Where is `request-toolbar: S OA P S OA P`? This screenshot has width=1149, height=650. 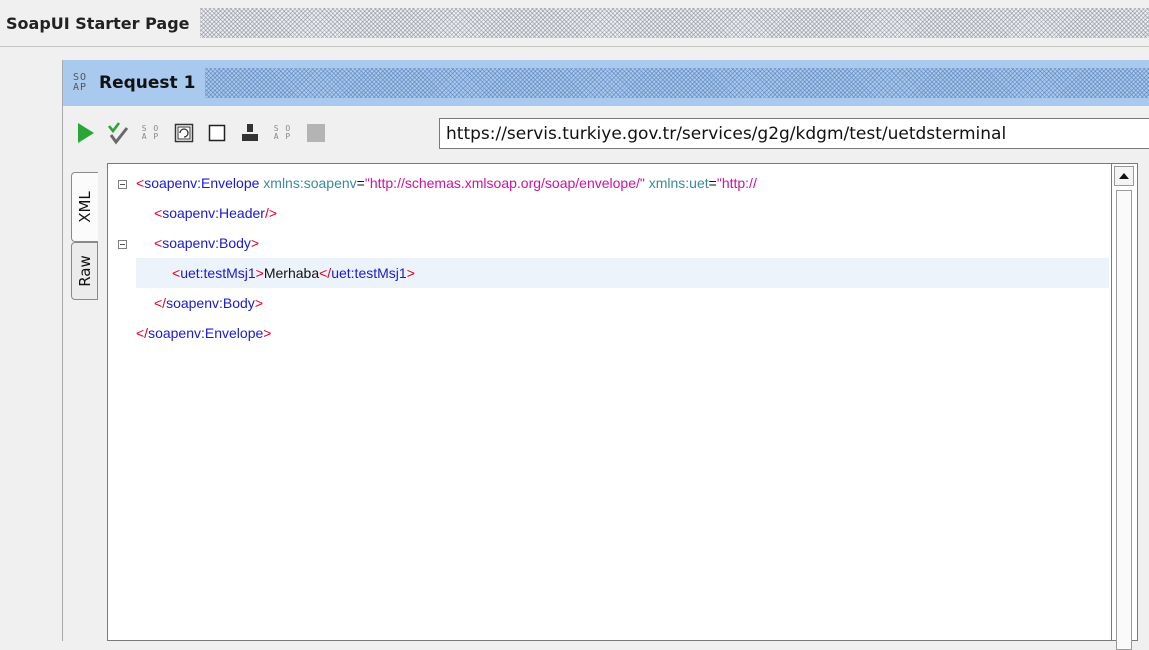
request-toolbar: S OA P S OA P is located at coordinates (606, 133).